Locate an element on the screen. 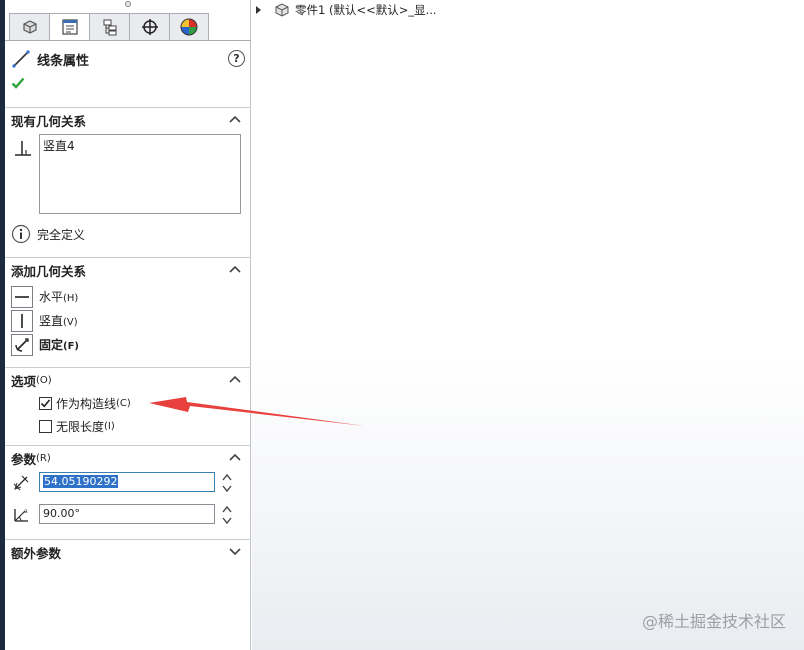  length-parameter-row: 54.05190292 is located at coordinates (128, 483).